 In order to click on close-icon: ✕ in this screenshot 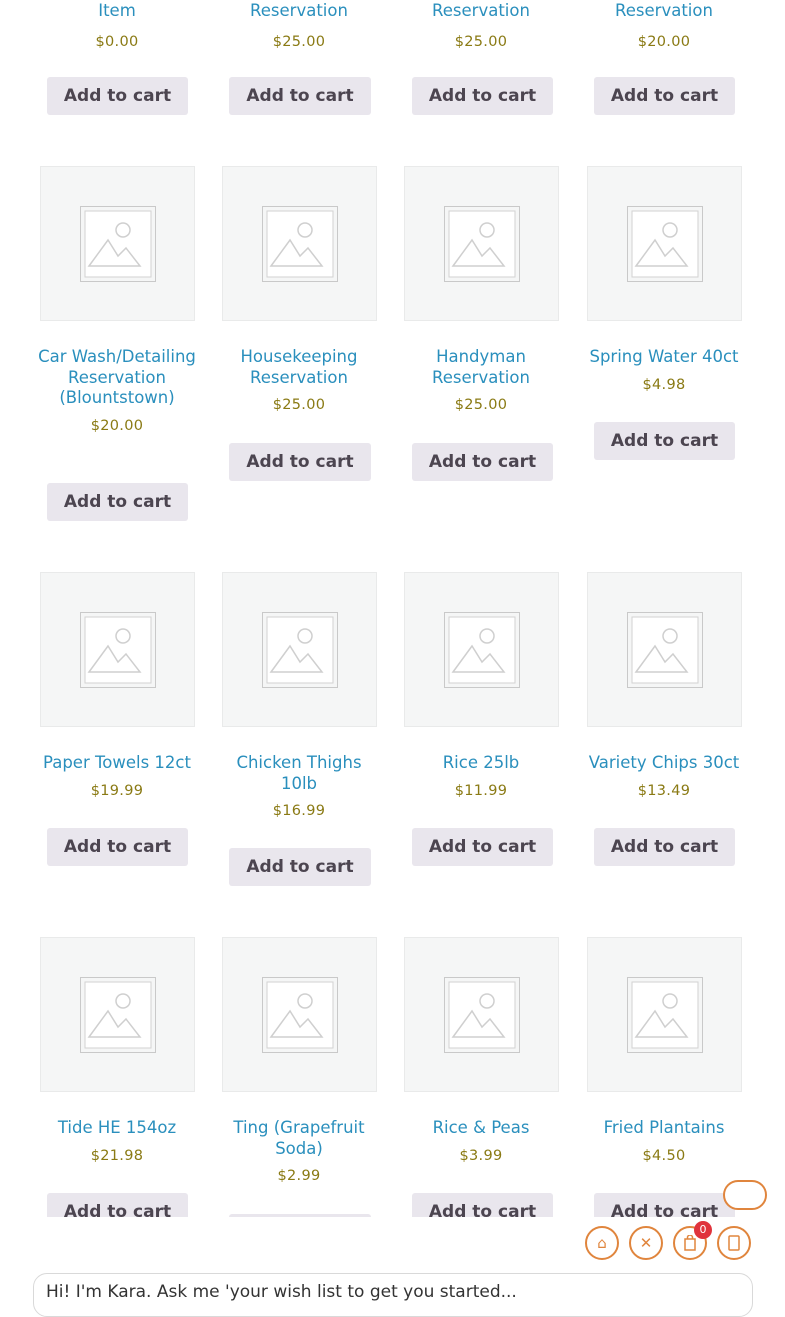, I will do `click(646, 1243)`.